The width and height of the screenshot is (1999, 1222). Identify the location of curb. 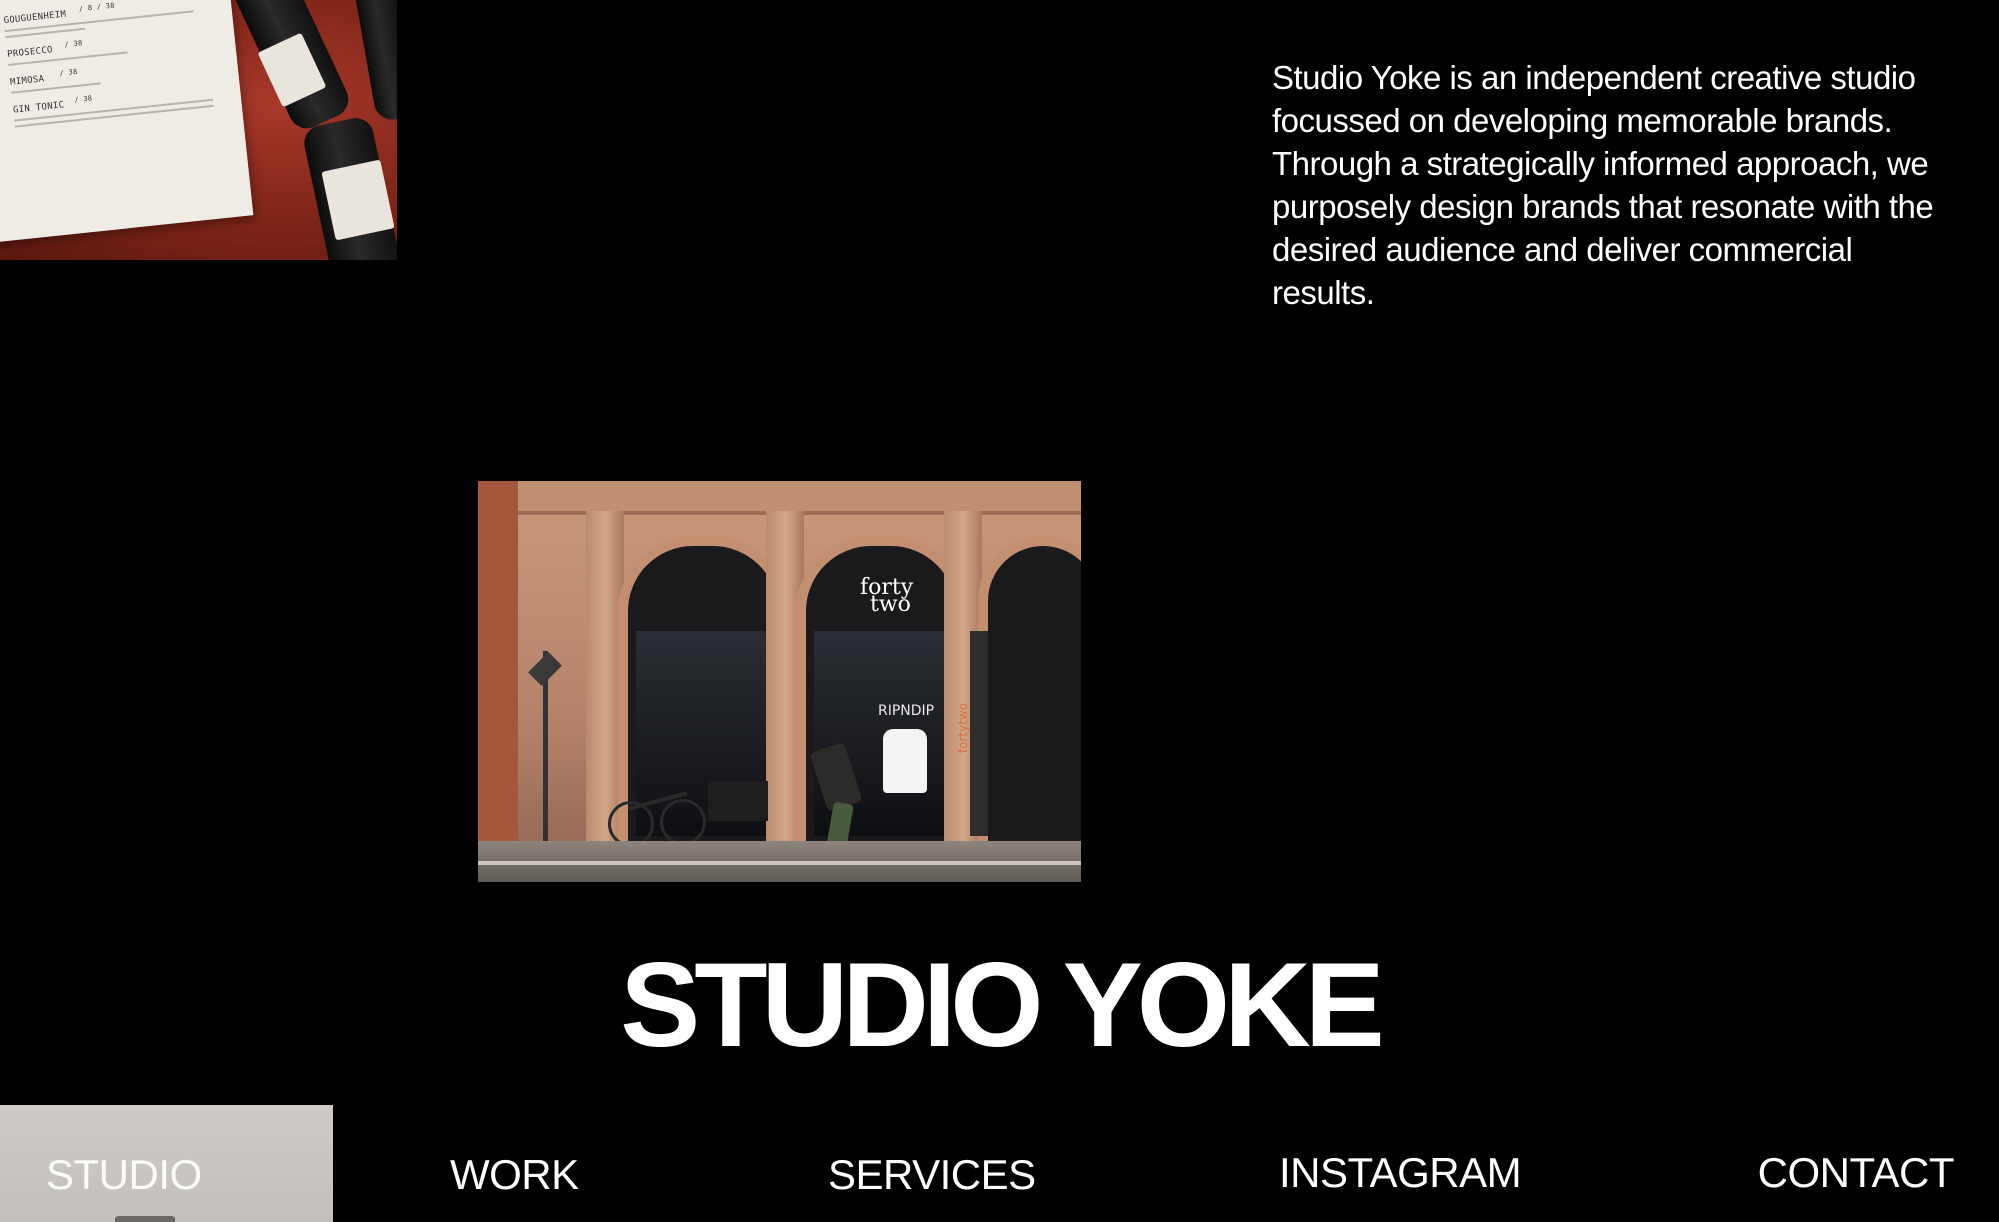
(779, 863).